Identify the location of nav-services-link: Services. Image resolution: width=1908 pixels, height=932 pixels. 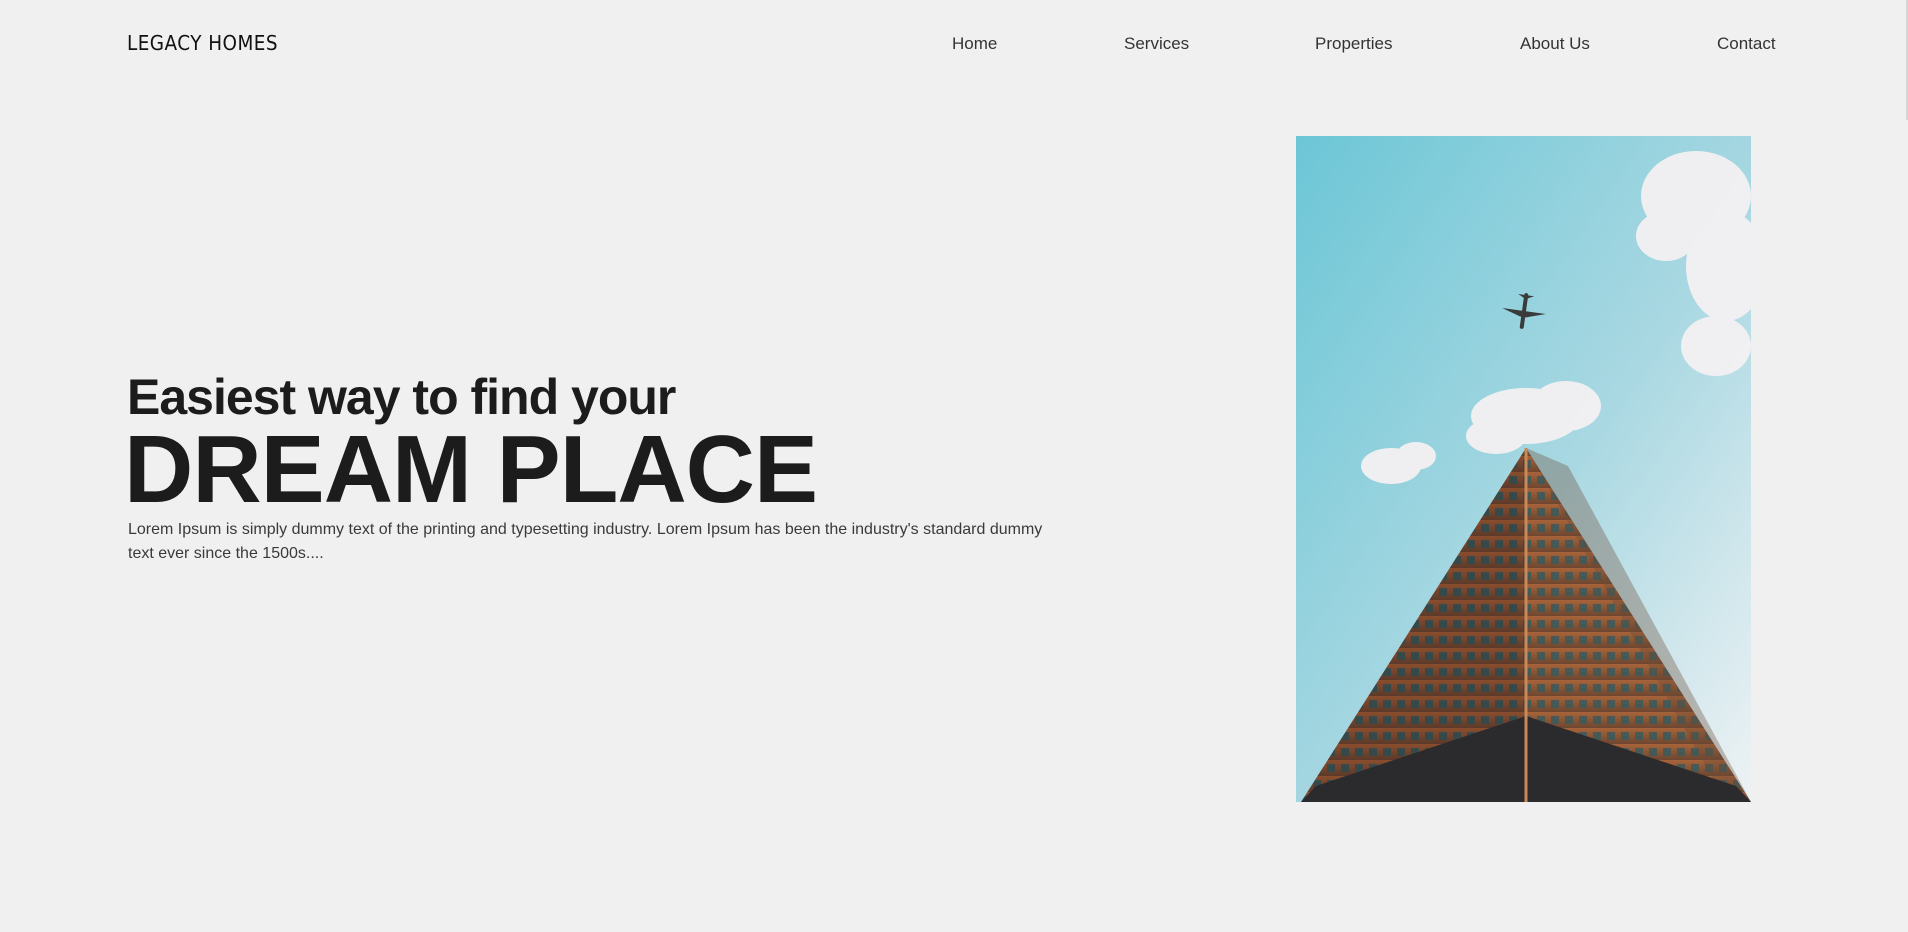
(1156, 44).